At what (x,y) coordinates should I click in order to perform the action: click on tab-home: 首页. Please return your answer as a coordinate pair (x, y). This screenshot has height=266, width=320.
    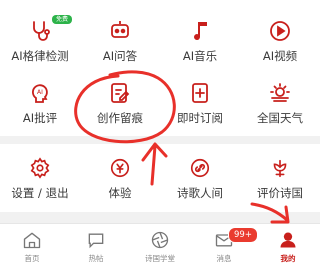
    Looking at the image, I should click on (32, 245).